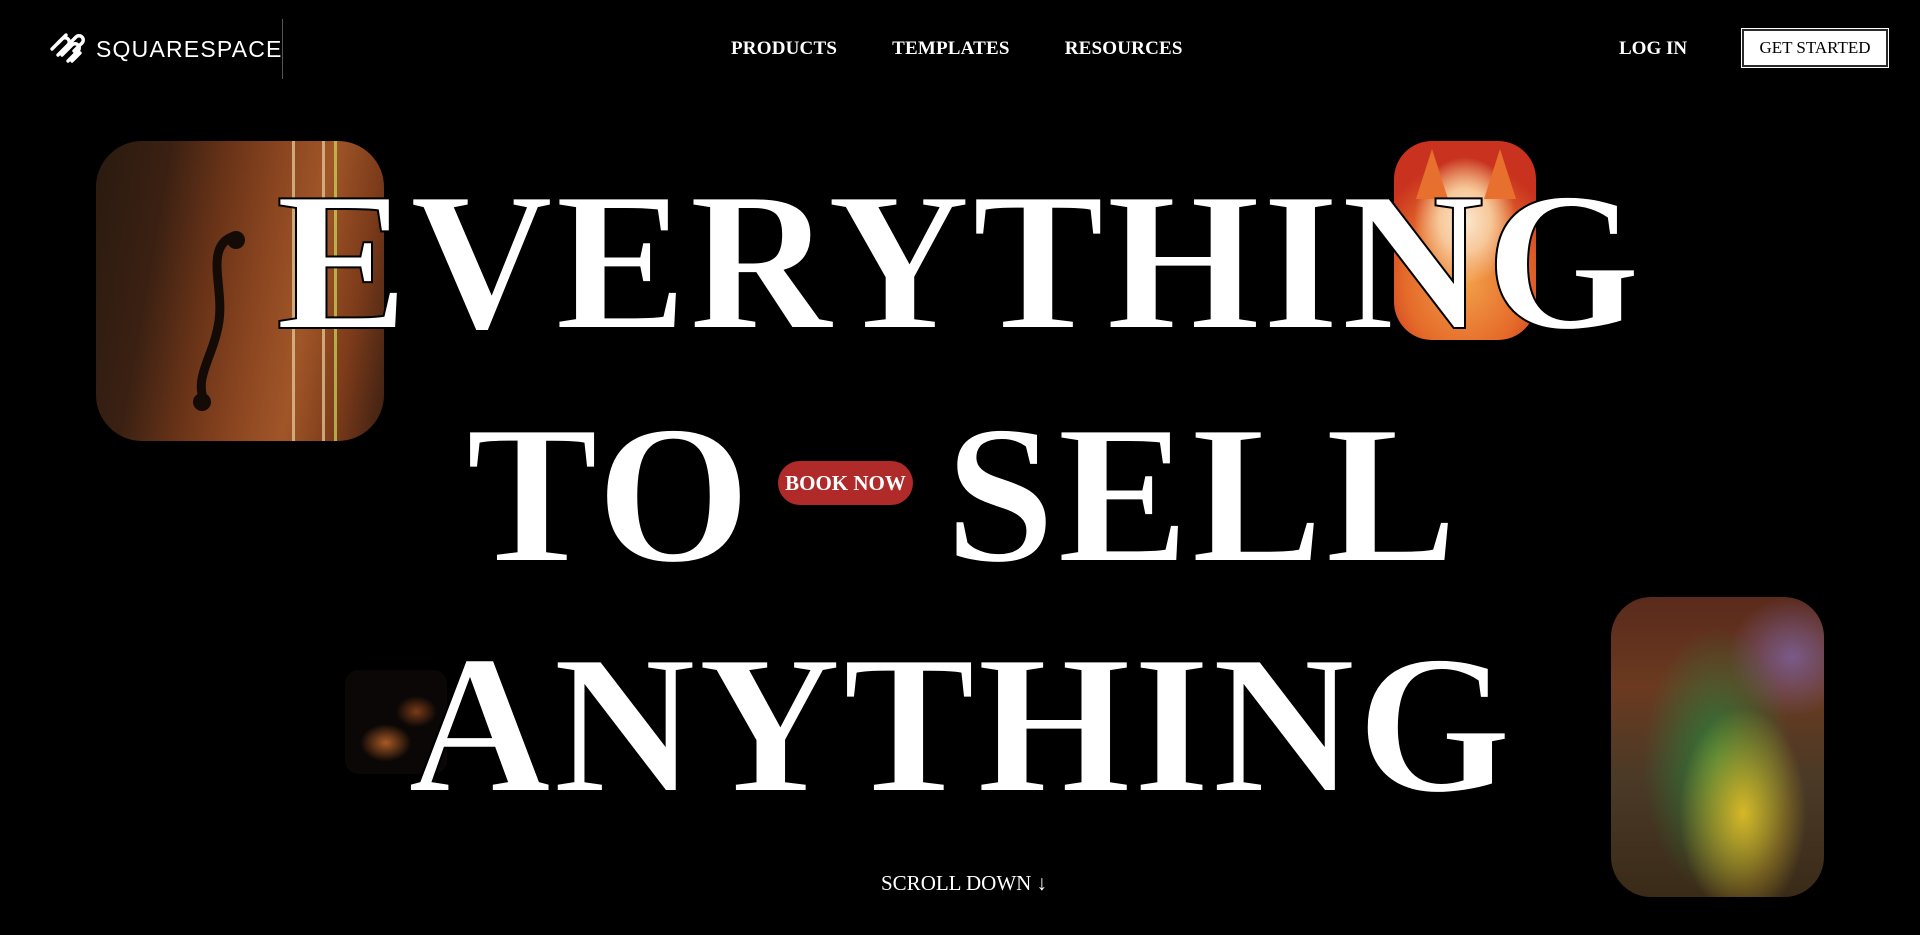 The height and width of the screenshot is (935, 1920). I want to click on nav-resources: RESOURCES, so click(1124, 49).